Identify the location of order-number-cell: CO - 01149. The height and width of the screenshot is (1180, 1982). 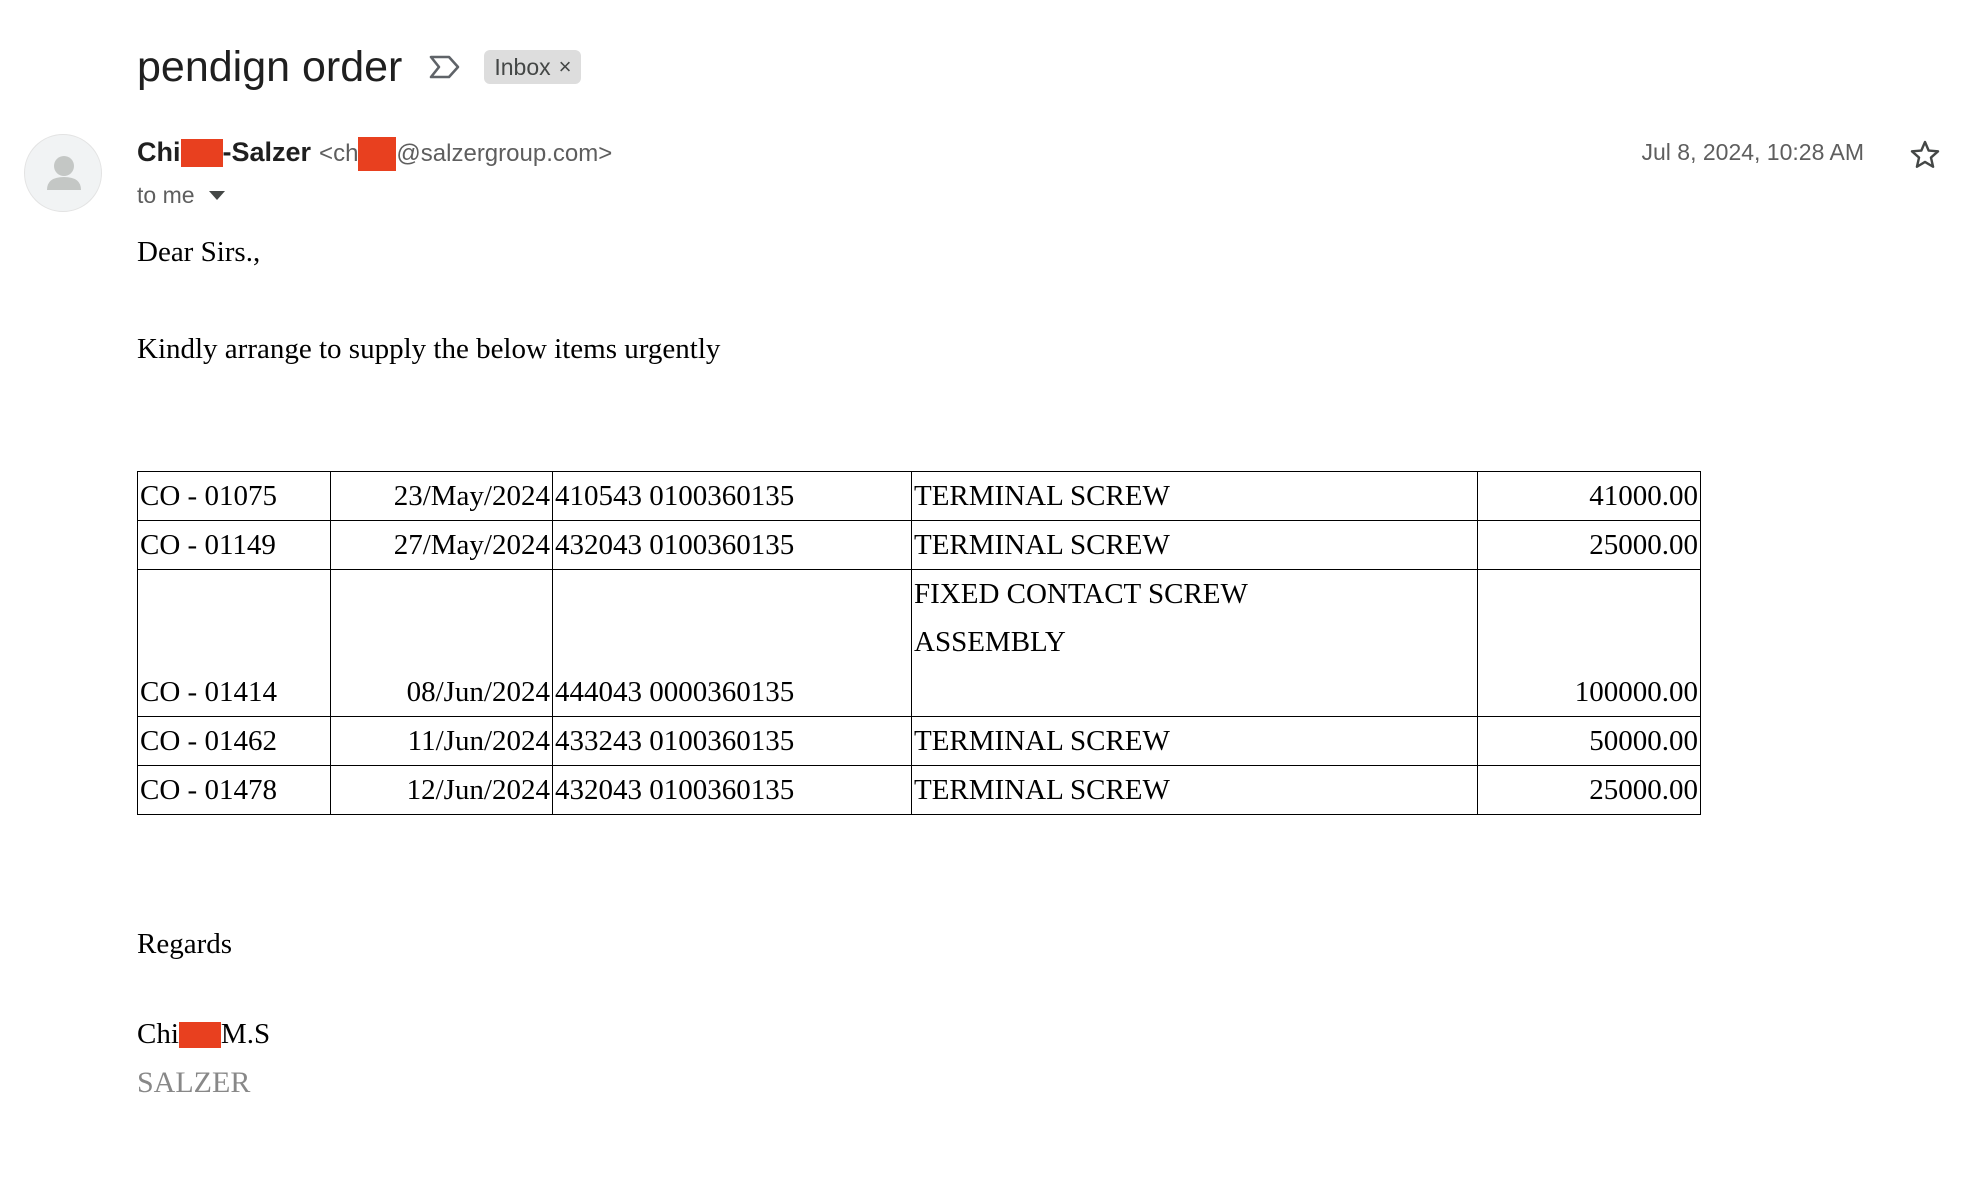
(234, 545).